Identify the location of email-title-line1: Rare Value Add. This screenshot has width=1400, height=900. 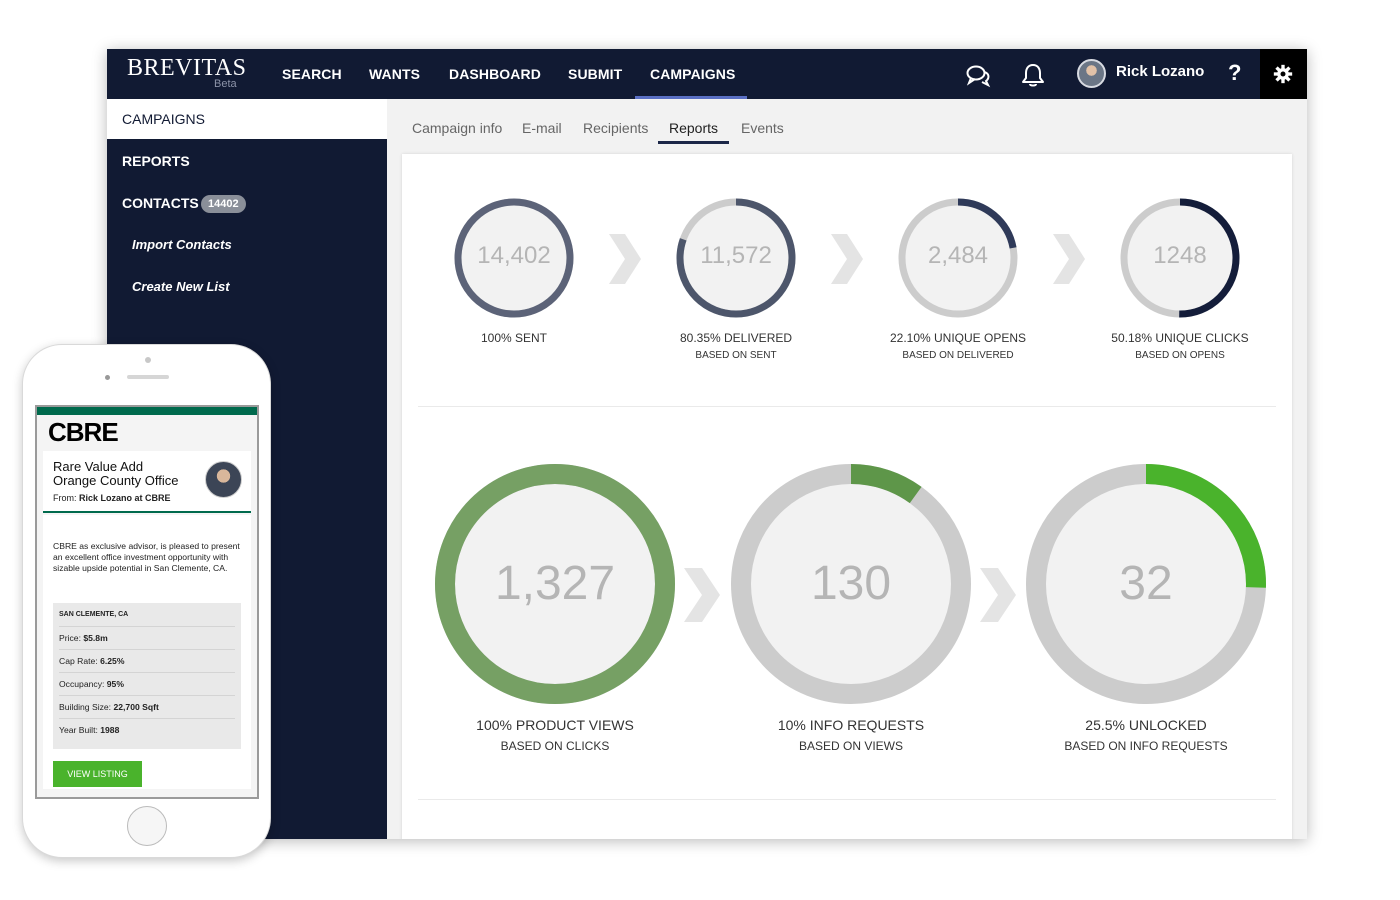
(98, 466).